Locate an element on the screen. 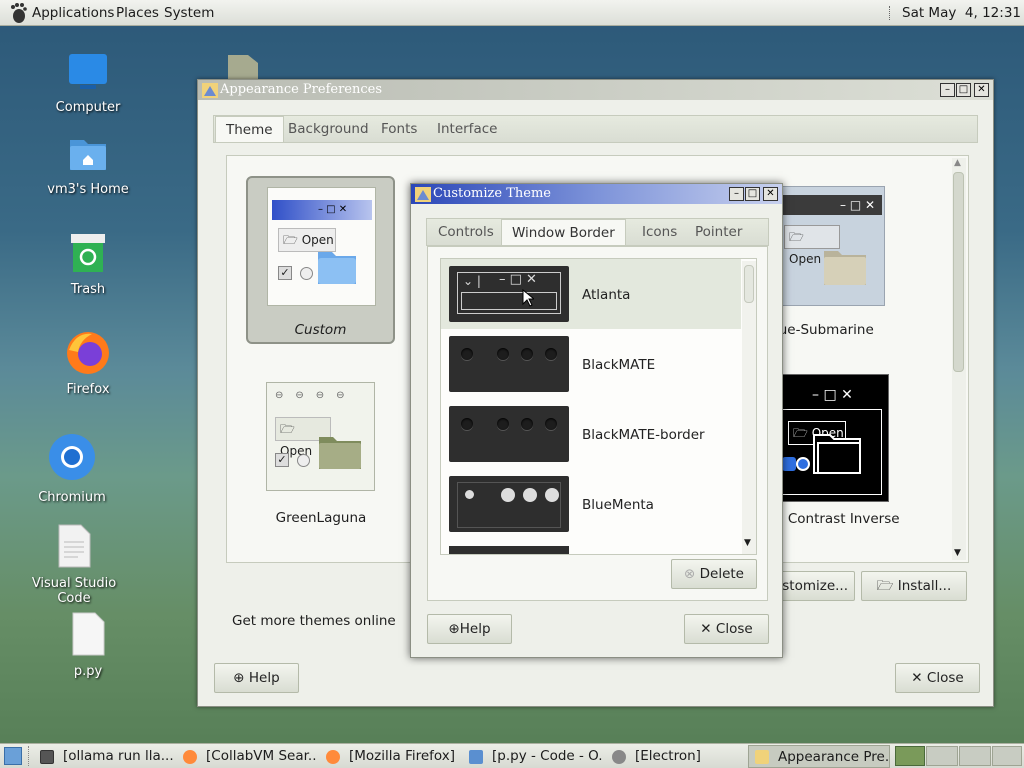 The height and width of the screenshot is (768, 1024). theme-name: Atlanta is located at coordinates (606, 295).